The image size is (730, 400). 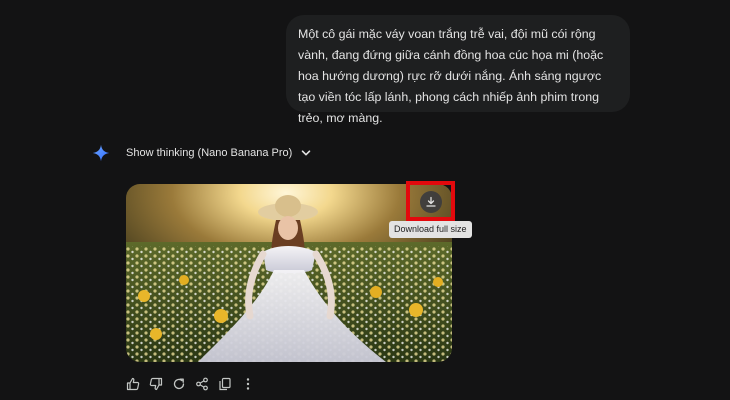 I want to click on response-actions, so click(x=190, y=384).